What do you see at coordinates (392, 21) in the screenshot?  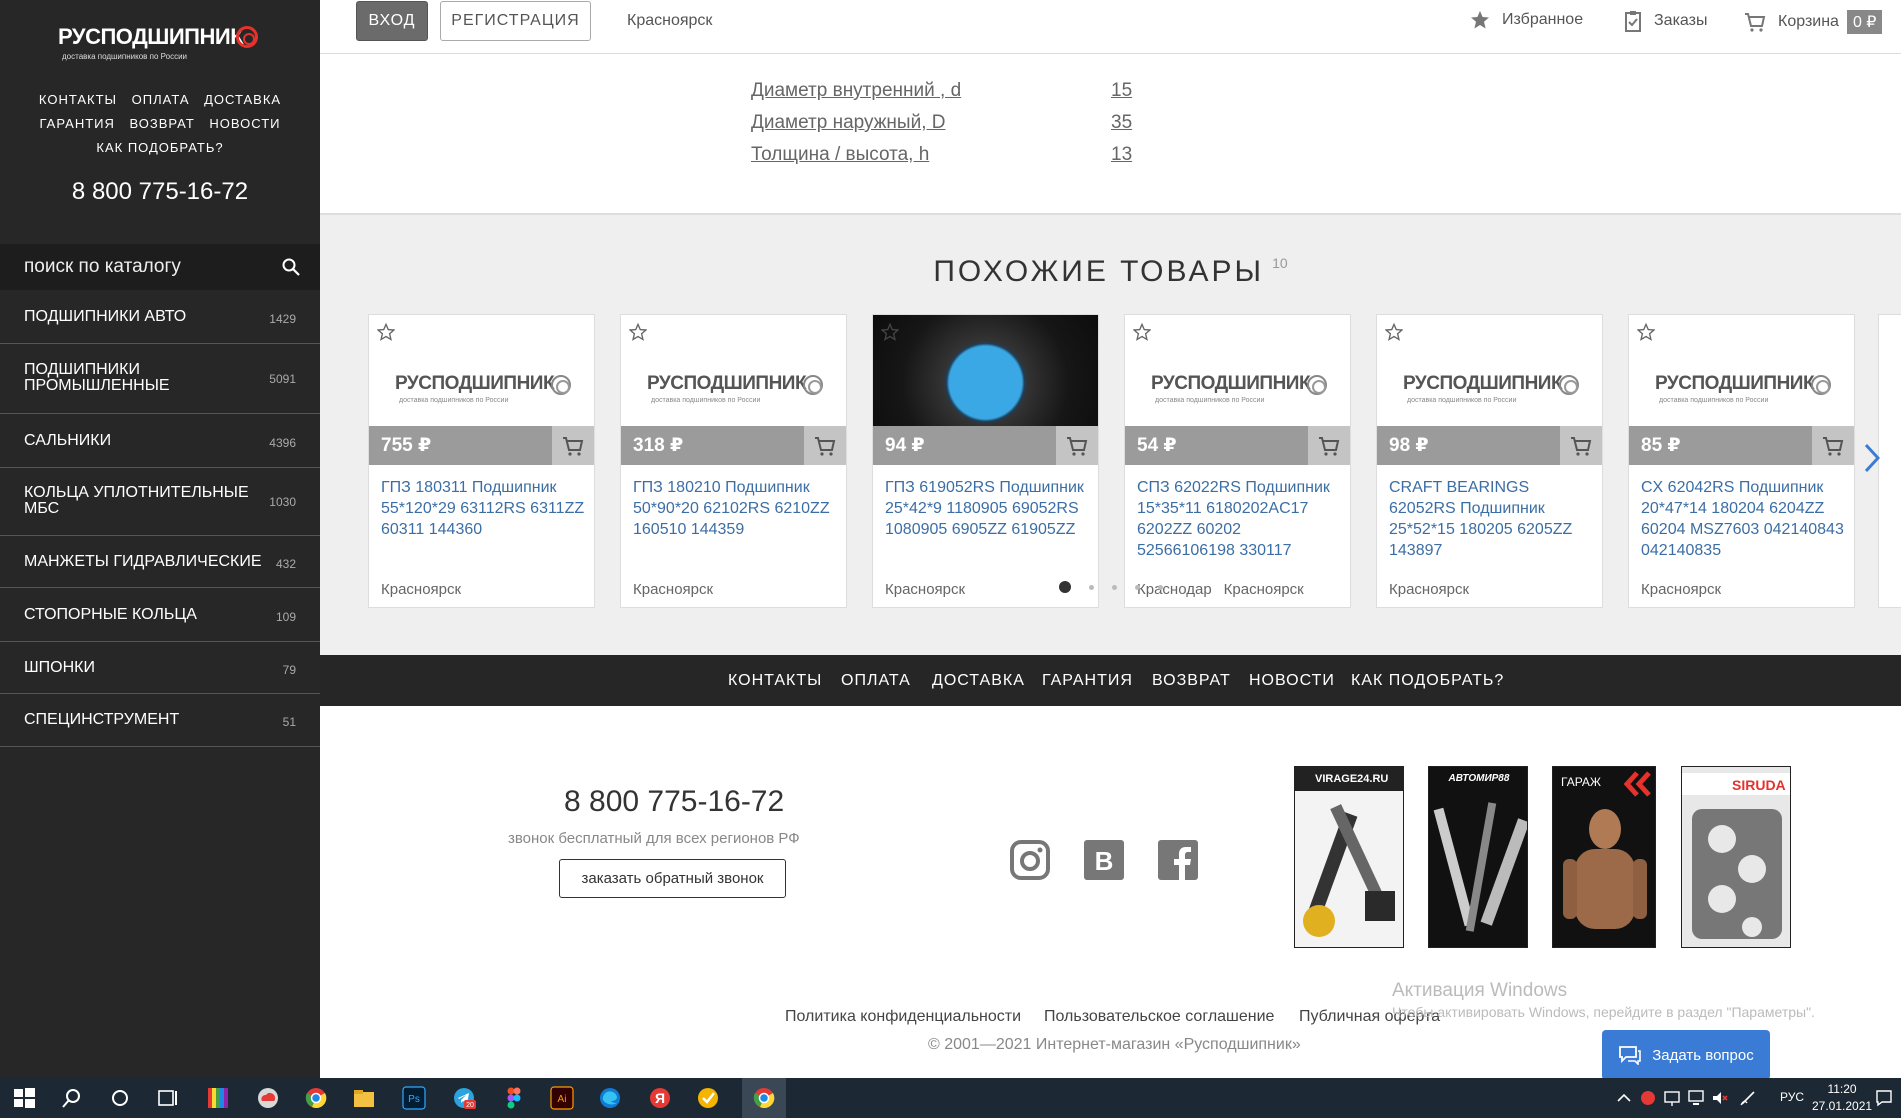 I see `login-button: ВХОД` at bounding box center [392, 21].